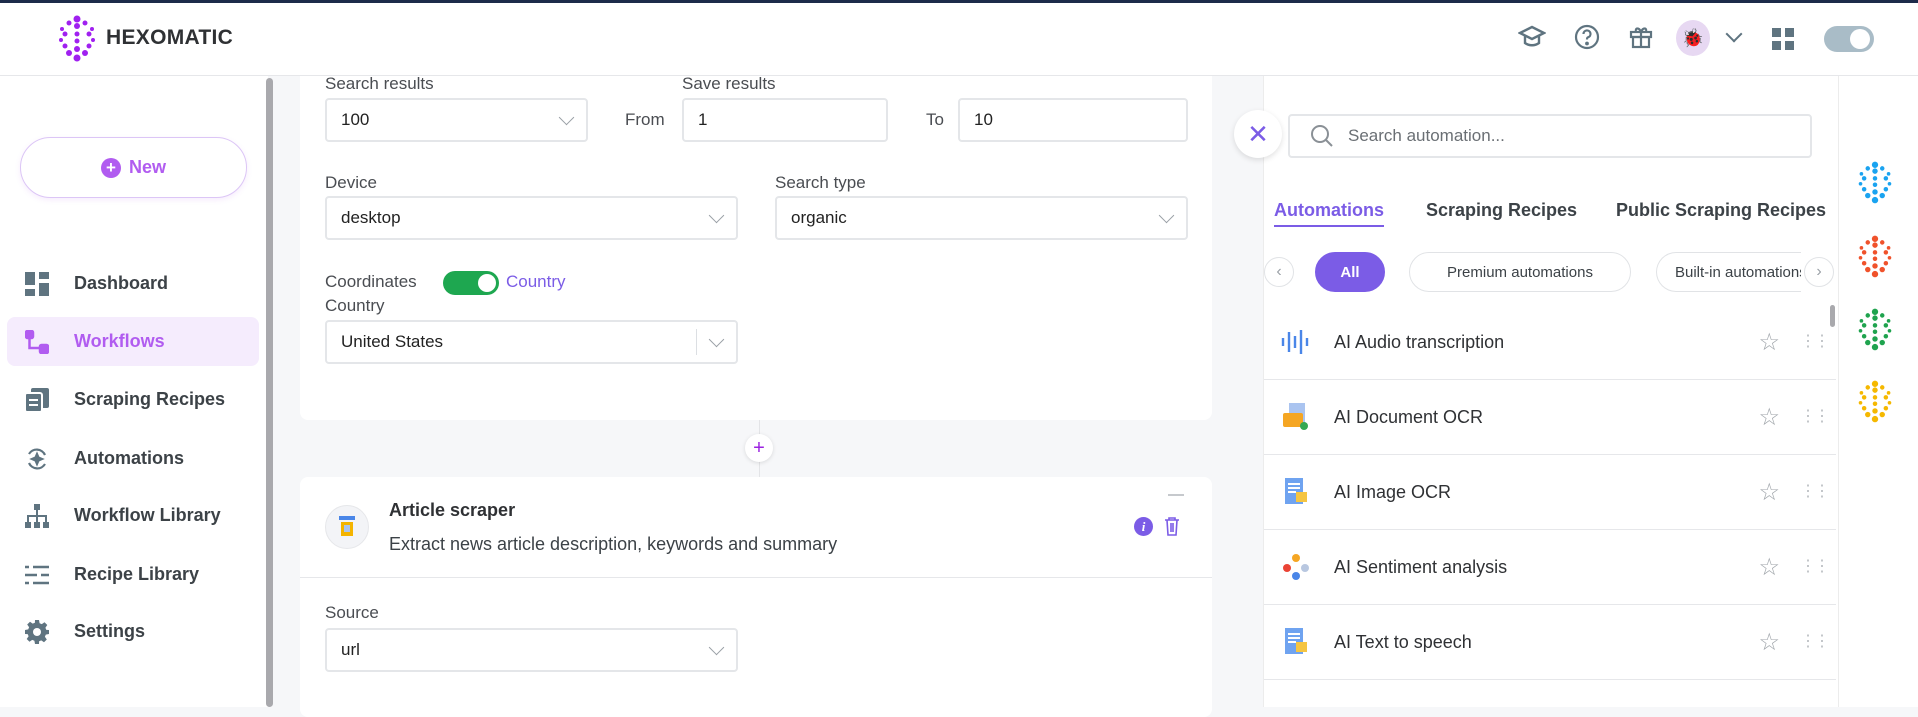 The height and width of the screenshot is (717, 1918). I want to click on search-type-value: organic, so click(819, 217).